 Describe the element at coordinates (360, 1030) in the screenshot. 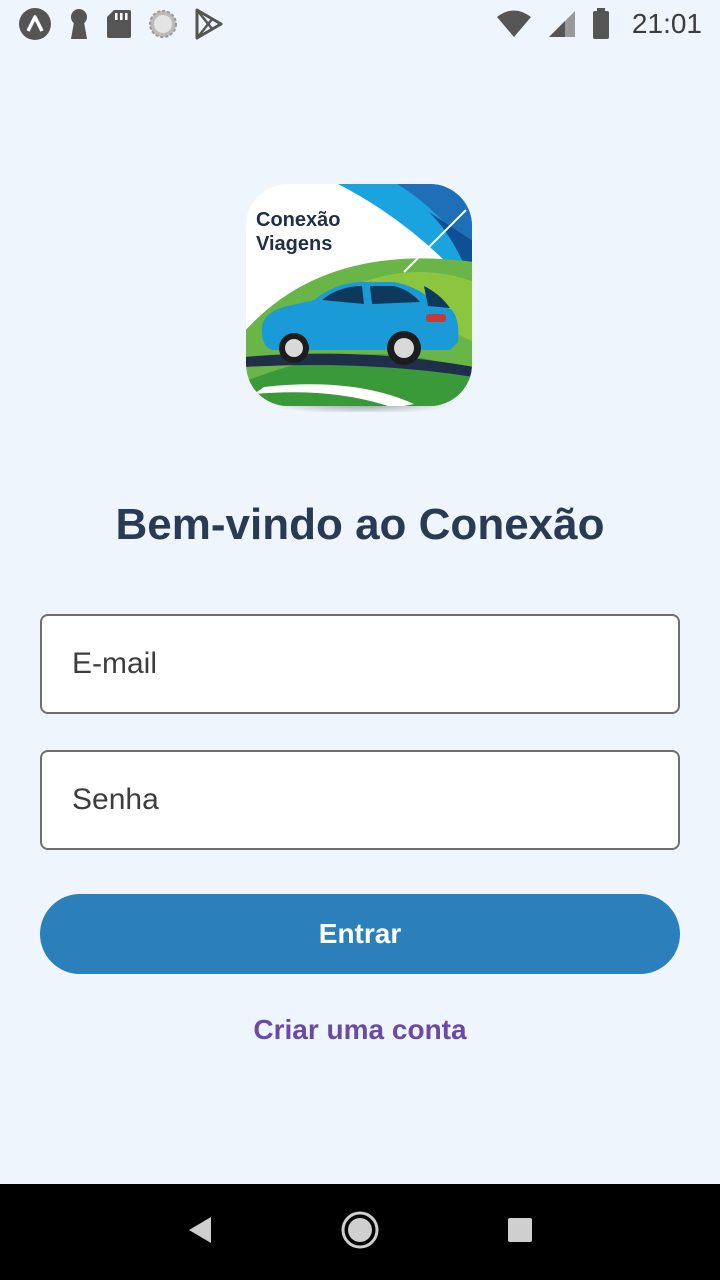

I see `create-account-link: Criar uma conta` at that location.